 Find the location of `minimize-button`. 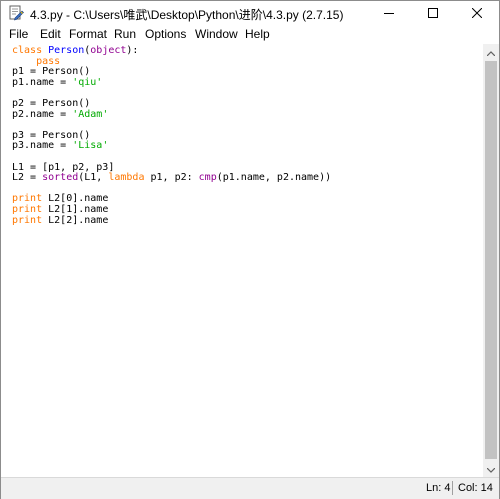

minimize-button is located at coordinates (389, 13).